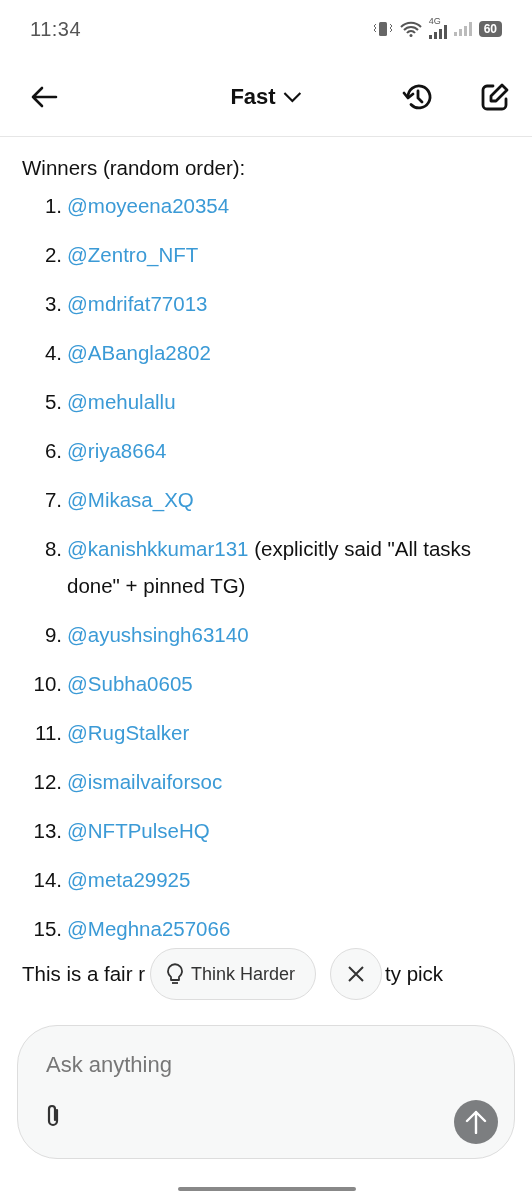  Describe the element at coordinates (47, 880) in the screenshot. I see `list-number: 14.` at that location.